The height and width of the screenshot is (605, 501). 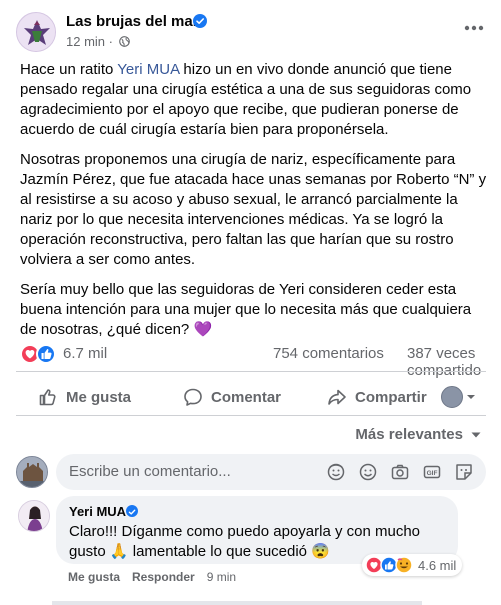 I want to click on commenter-avatar, so click(x=34, y=516).